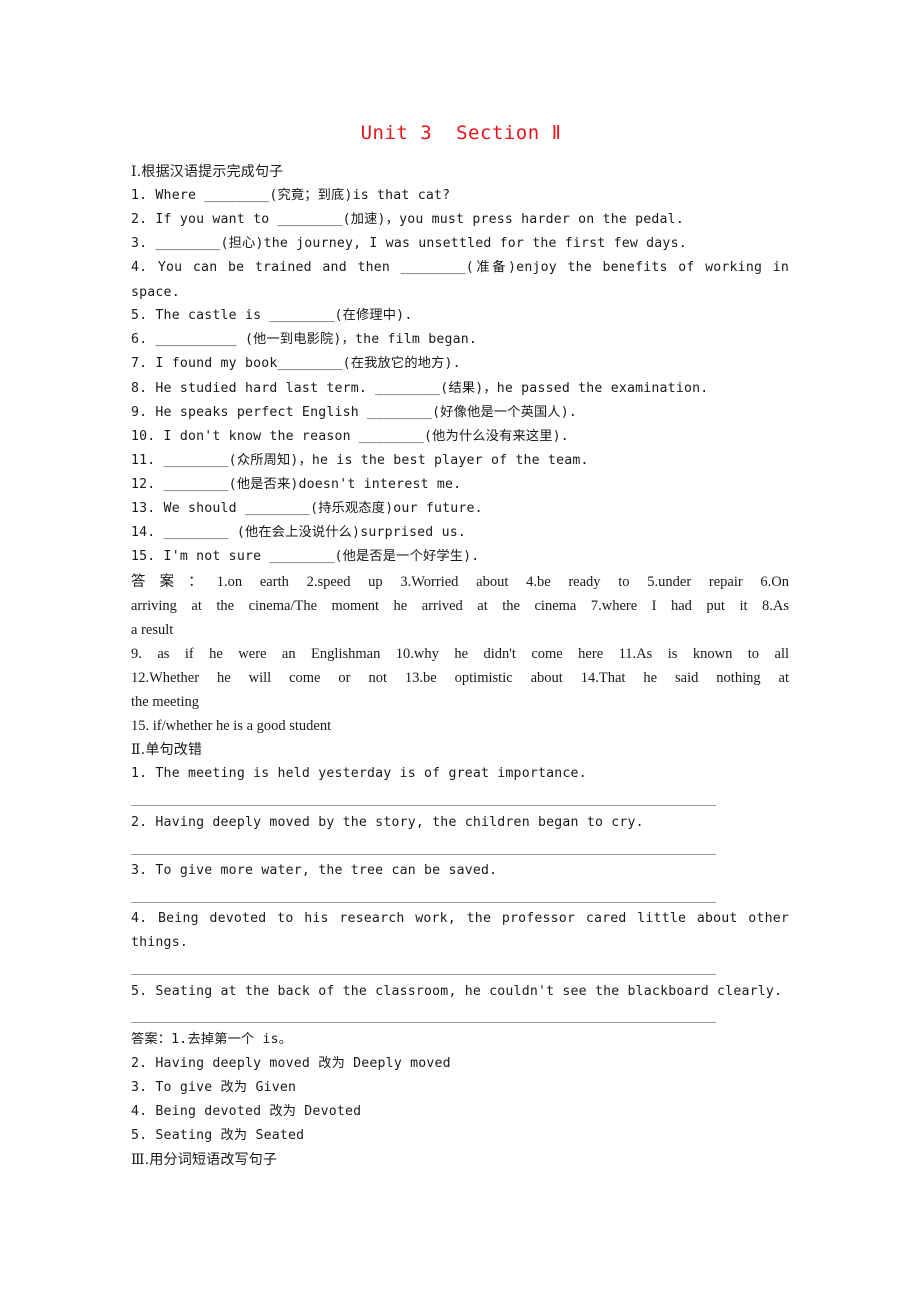  Describe the element at coordinates (159, 942) in the screenshot. I see `correction-item-continuation: things.` at that location.